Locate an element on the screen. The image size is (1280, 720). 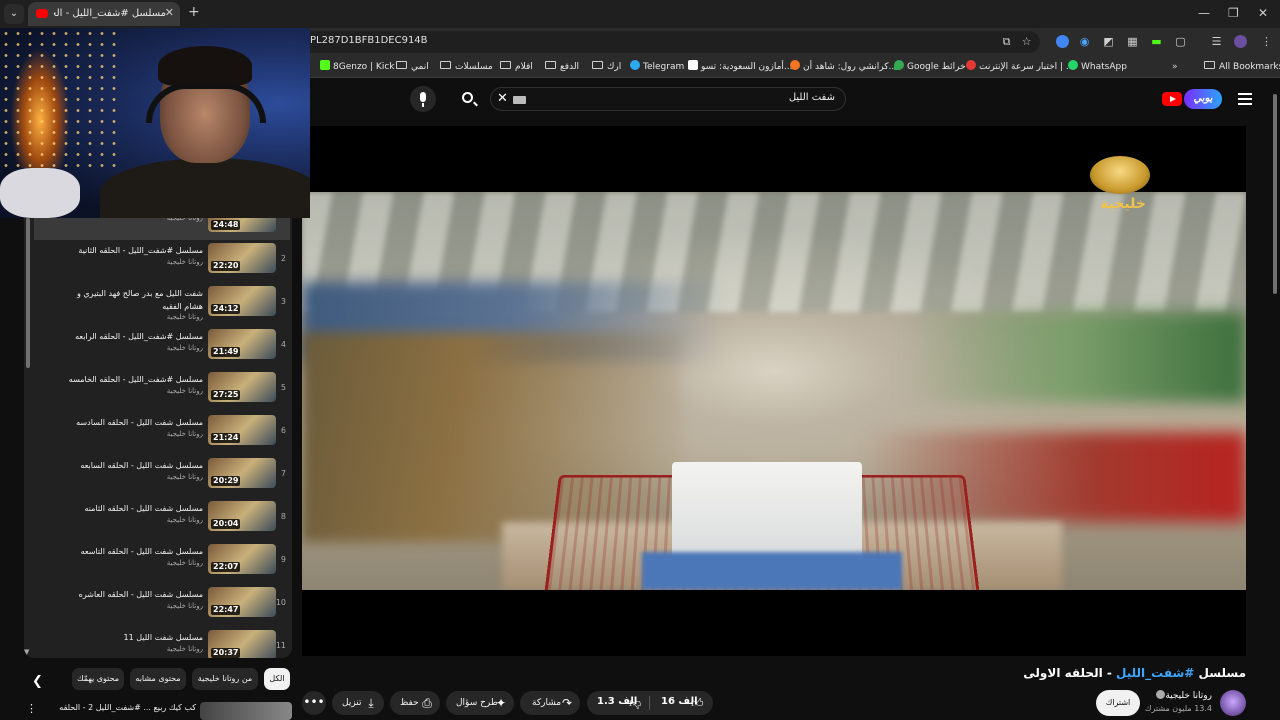
like-count: 16 الف is located at coordinates (679, 701).